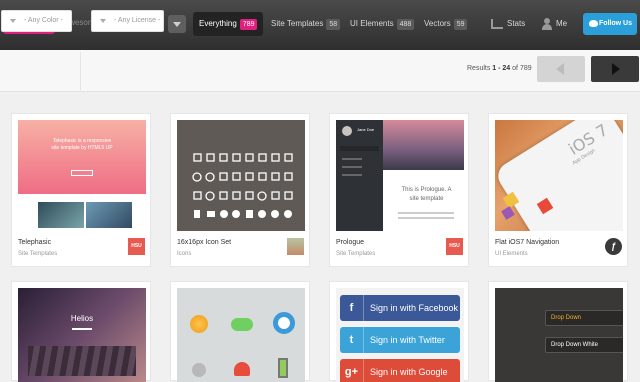  What do you see at coordinates (34, 242) in the screenshot?
I see `item-title: Telephasic` at bounding box center [34, 242].